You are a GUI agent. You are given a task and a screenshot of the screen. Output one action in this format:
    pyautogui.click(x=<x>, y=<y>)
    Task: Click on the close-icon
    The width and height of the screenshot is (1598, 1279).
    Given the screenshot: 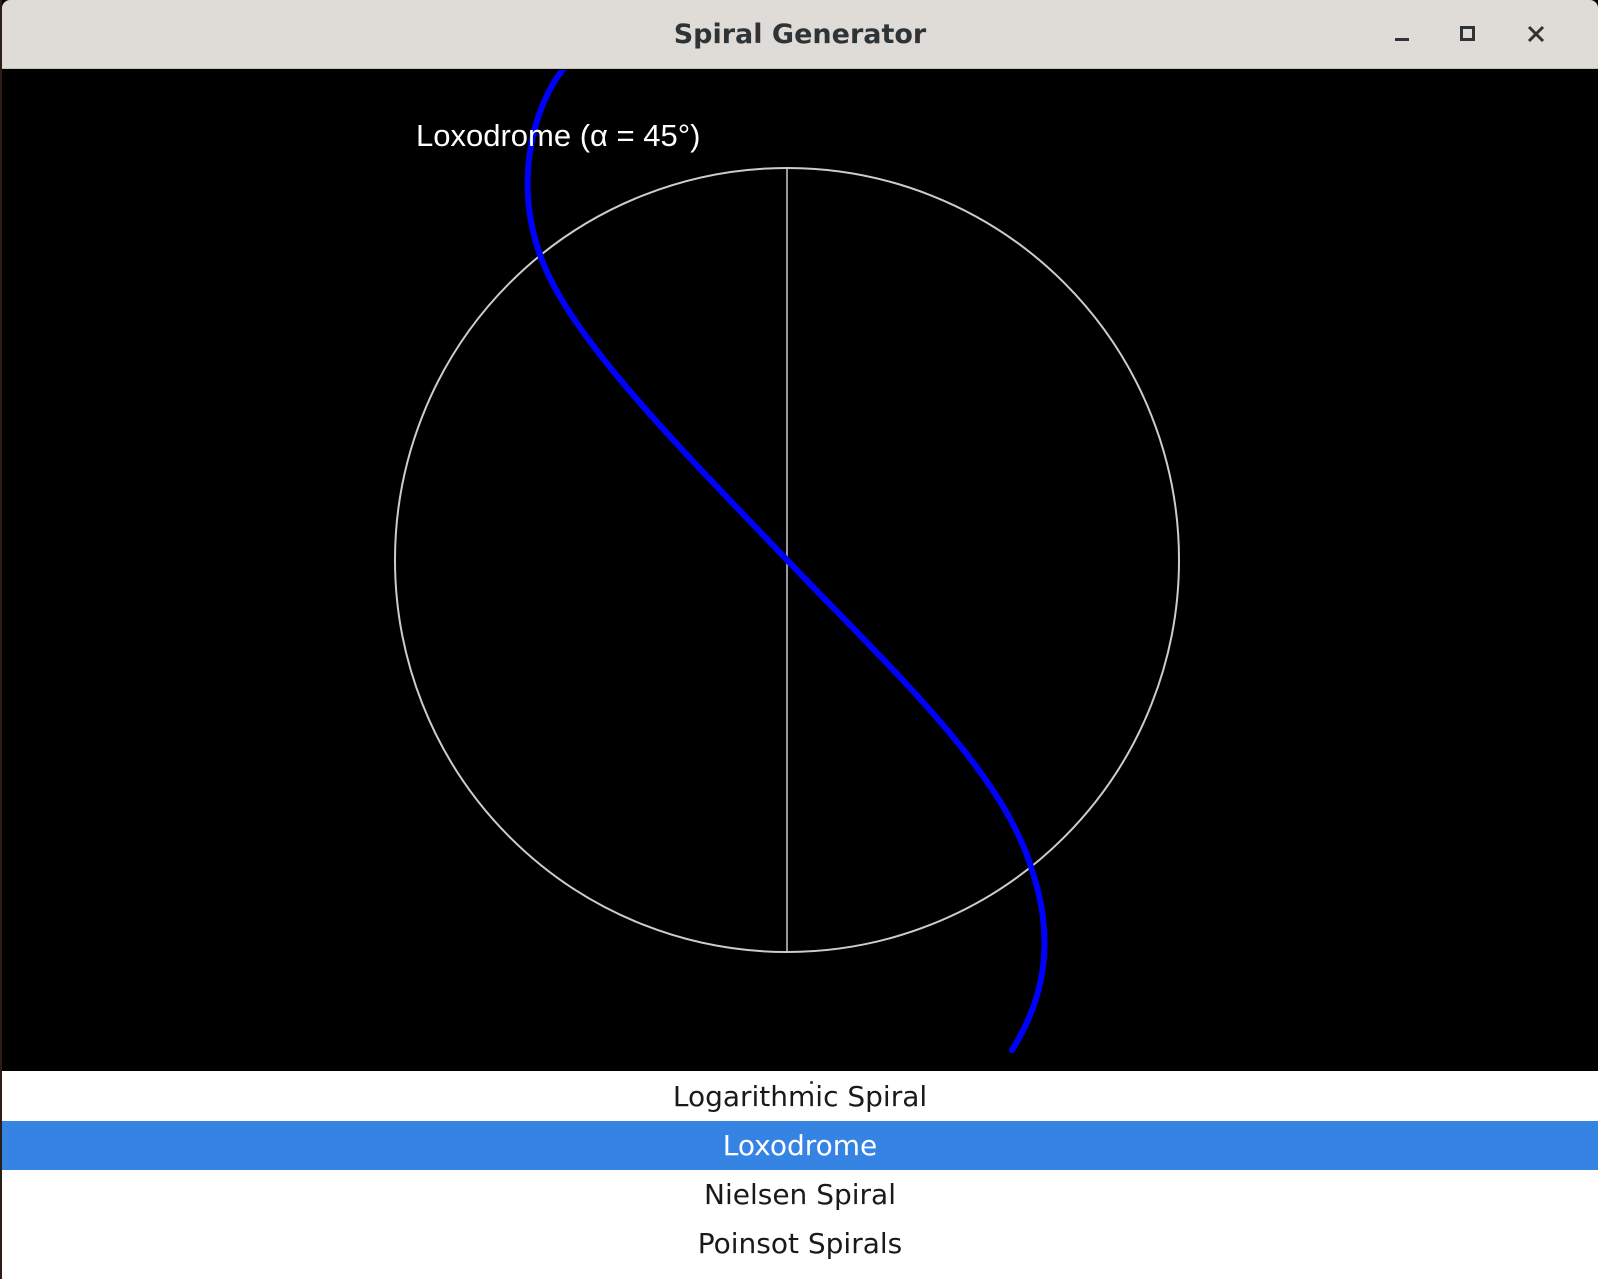 What is the action you would take?
    pyautogui.click(x=1536, y=34)
    